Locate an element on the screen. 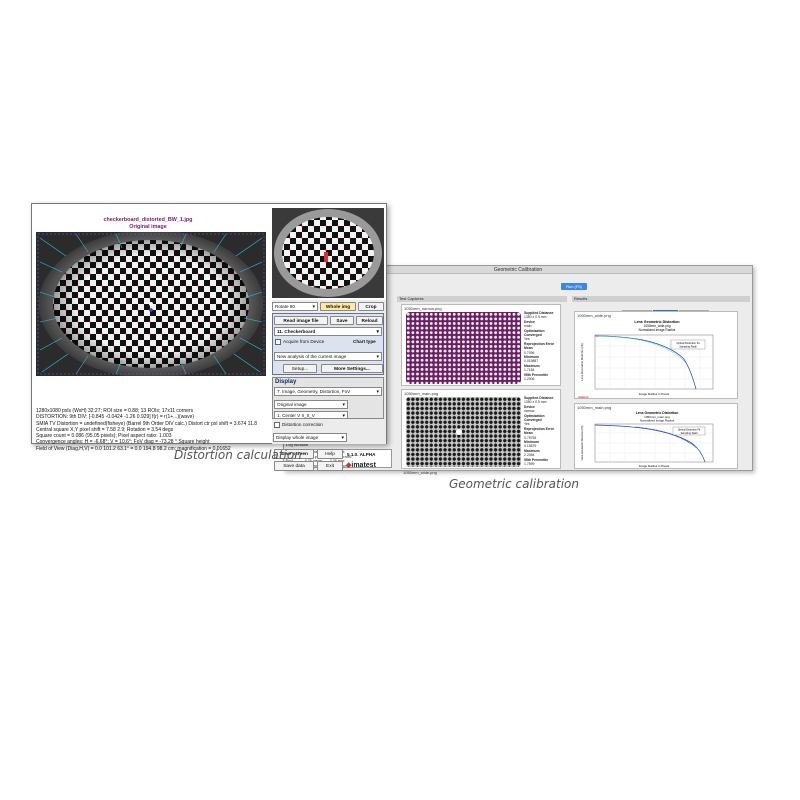  capture-name: 1050mm_main.png is located at coordinates (421, 393).